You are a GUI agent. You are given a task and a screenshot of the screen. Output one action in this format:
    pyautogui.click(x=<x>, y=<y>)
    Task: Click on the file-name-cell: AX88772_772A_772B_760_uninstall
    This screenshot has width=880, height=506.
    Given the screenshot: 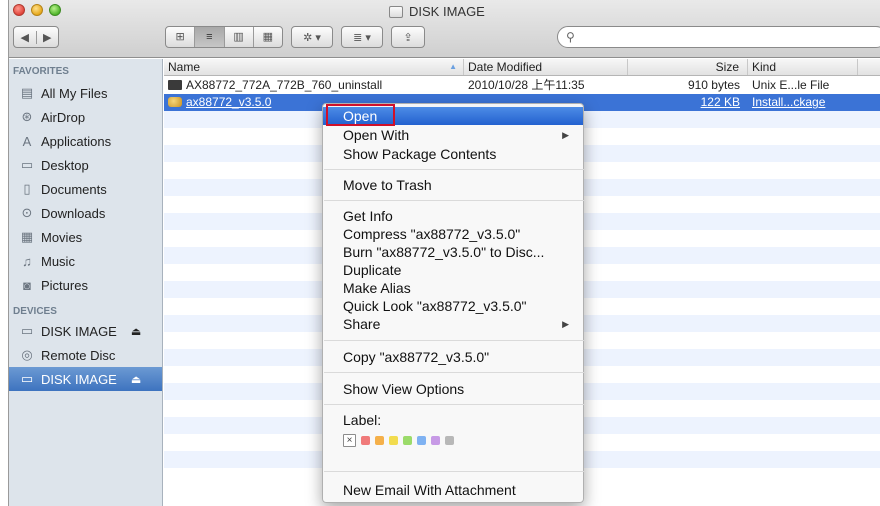 What is the action you would take?
    pyautogui.click(x=314, y=85)
    